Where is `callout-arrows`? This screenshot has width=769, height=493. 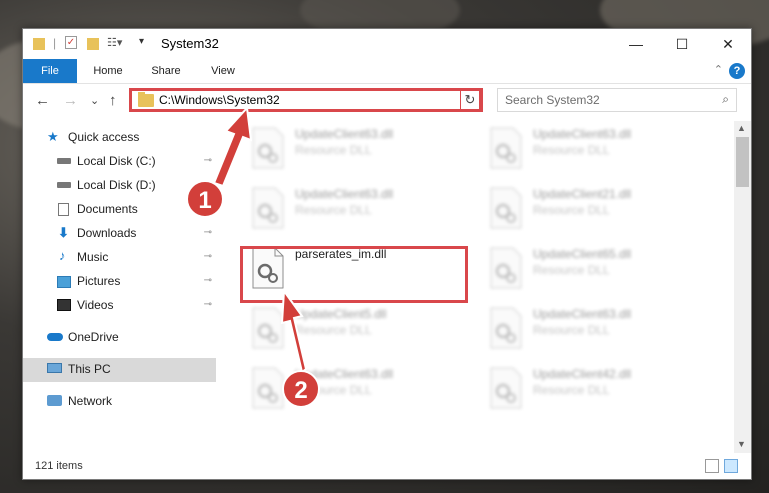 callout-arrows is located at coordinates (260, 239).